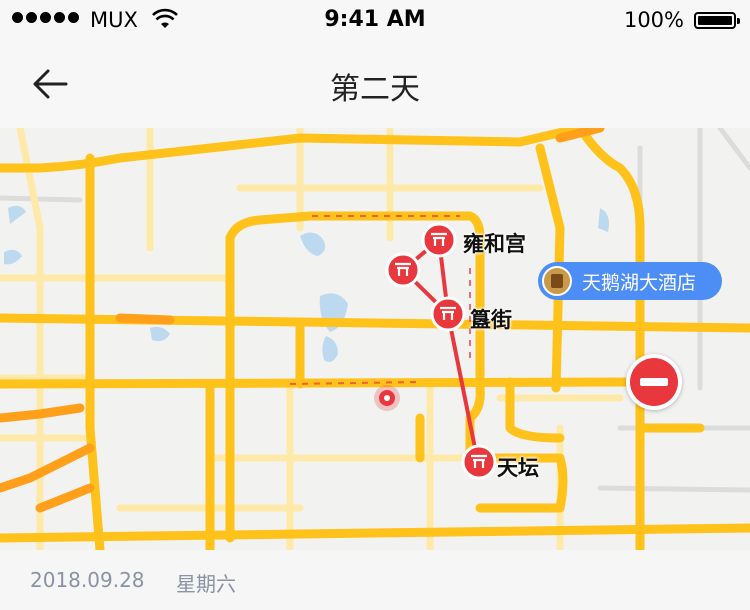 This screenshot has height=610, width=750. What do you see at coordinates (653, 20) in the screenshot?
I see `battery-percentage: 100%` at bounding box center [653, 20].